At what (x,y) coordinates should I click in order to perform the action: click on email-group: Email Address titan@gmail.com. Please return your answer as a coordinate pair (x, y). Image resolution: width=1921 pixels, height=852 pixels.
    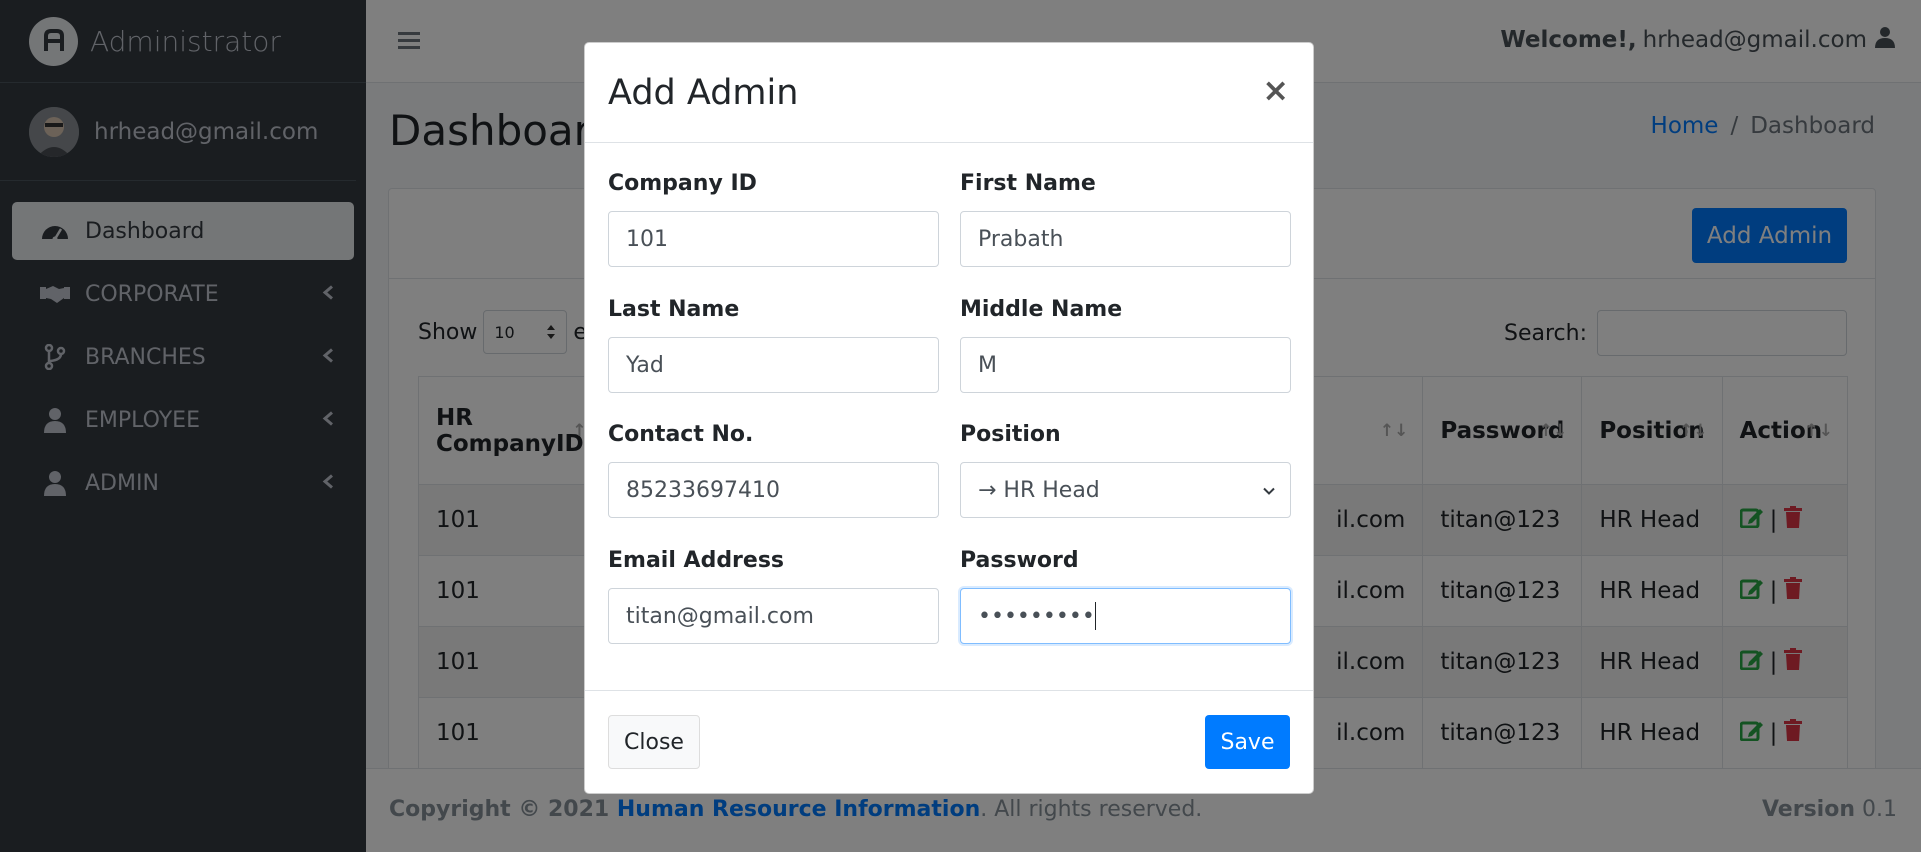
    Looking at the image, I should click on (773, 596).